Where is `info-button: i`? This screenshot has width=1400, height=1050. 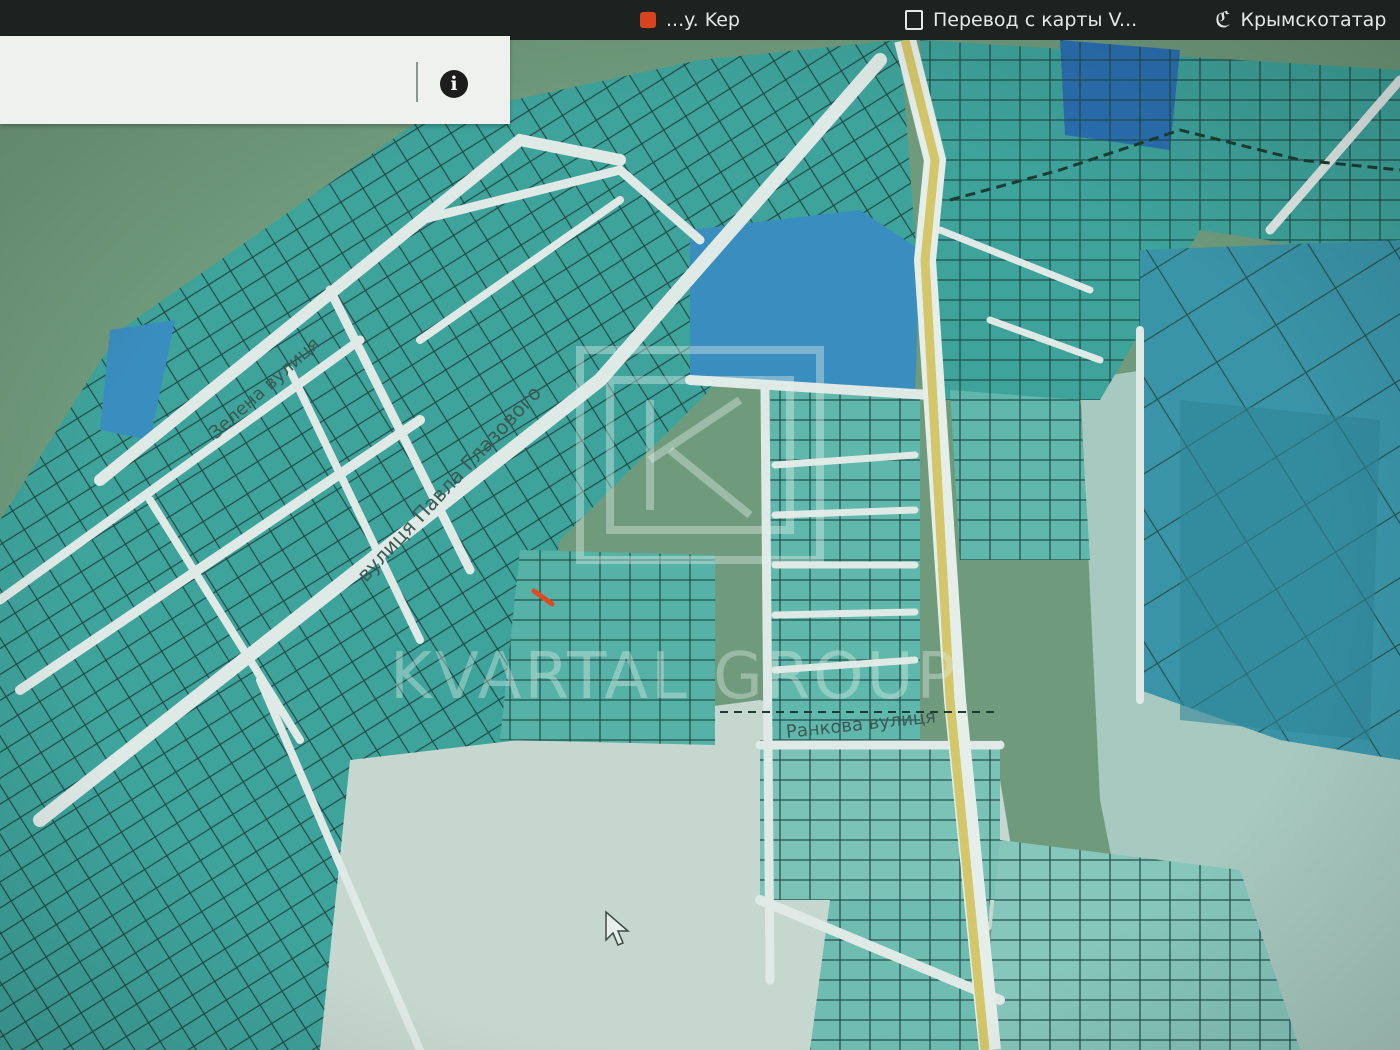
info-button: i is located at coordinates (454, 84).